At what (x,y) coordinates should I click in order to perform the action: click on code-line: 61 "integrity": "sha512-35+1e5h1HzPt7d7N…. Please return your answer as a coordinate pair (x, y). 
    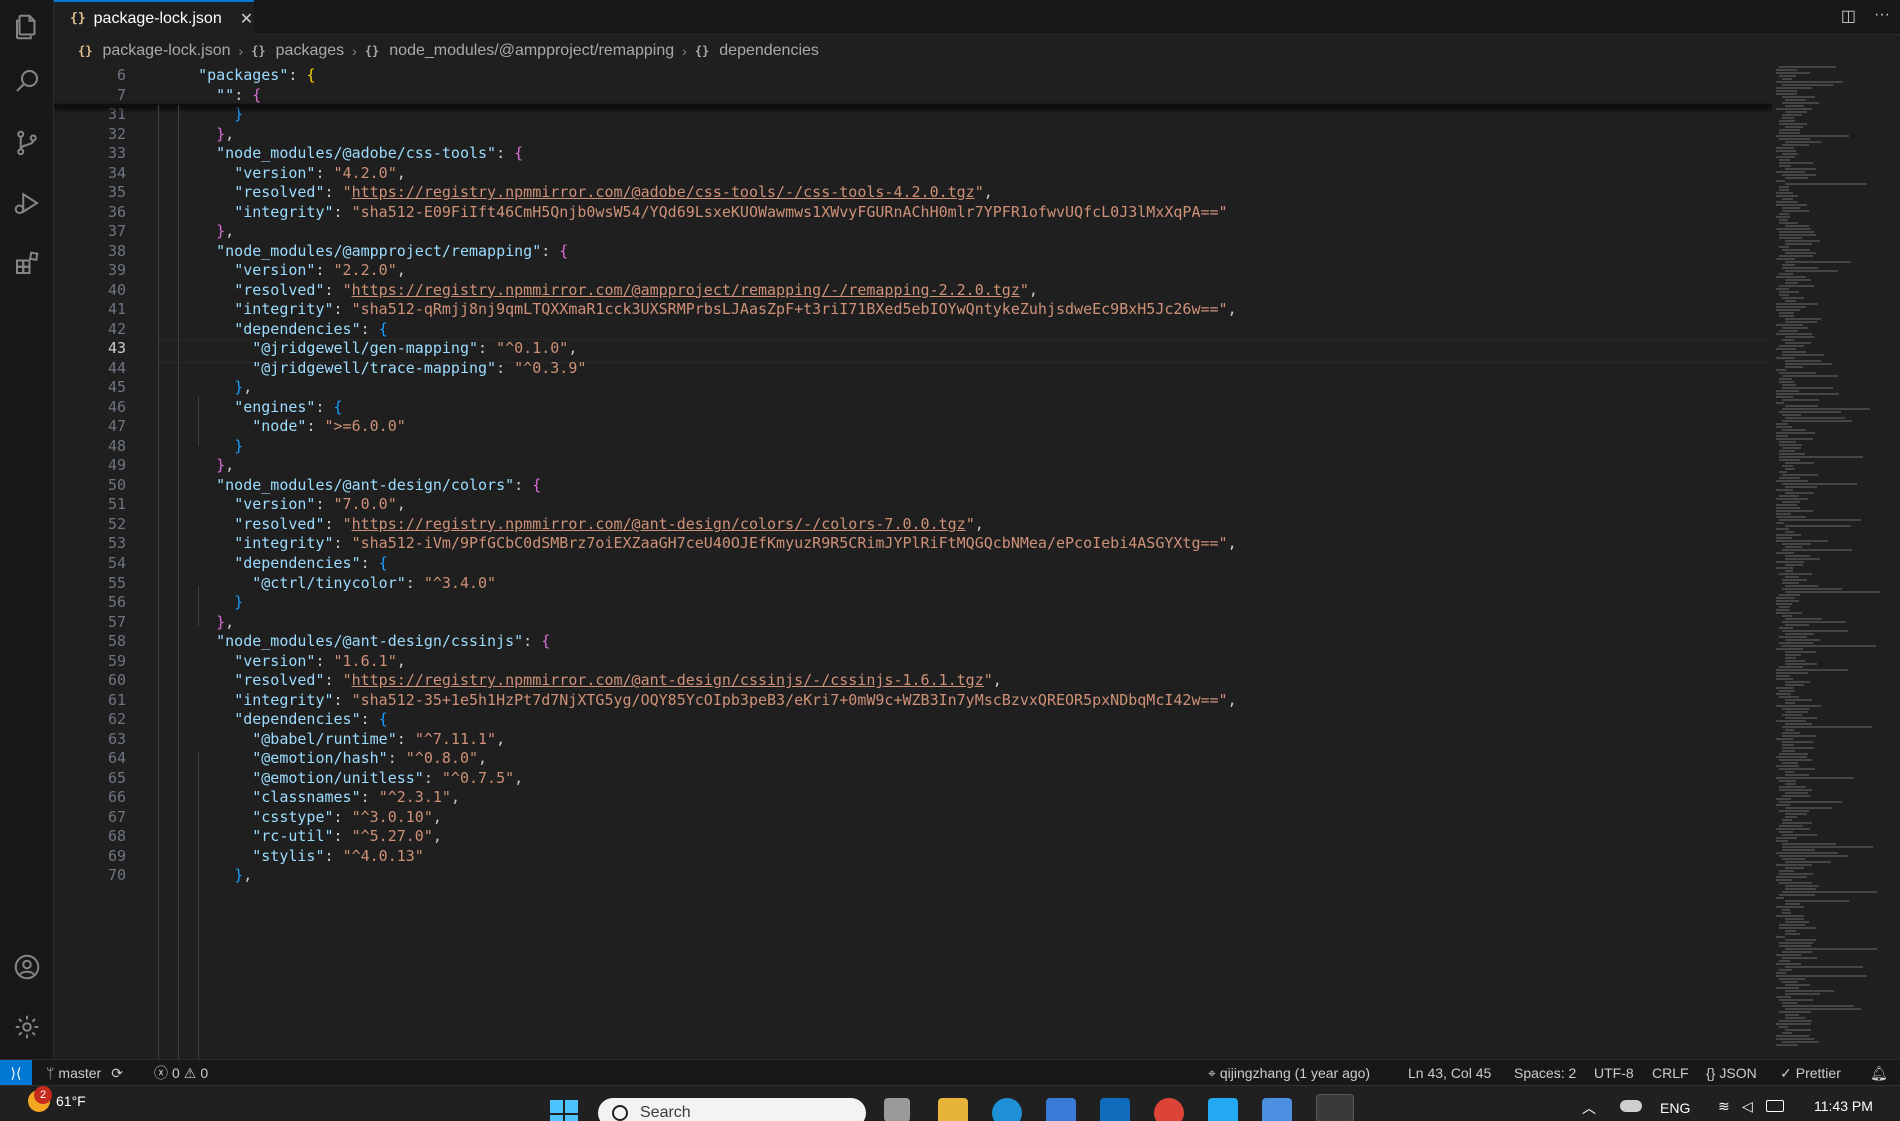
    Looking at the image, I should click on (913, 701).